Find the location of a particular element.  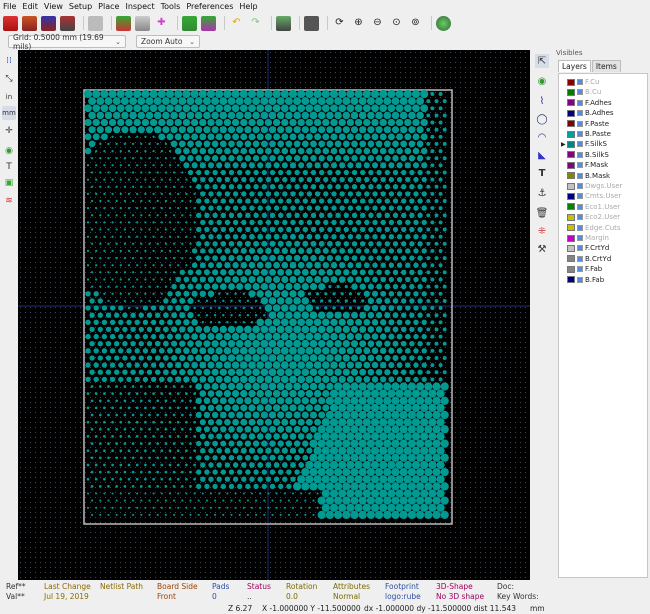

open-icon is located at coordinates (29, 23).